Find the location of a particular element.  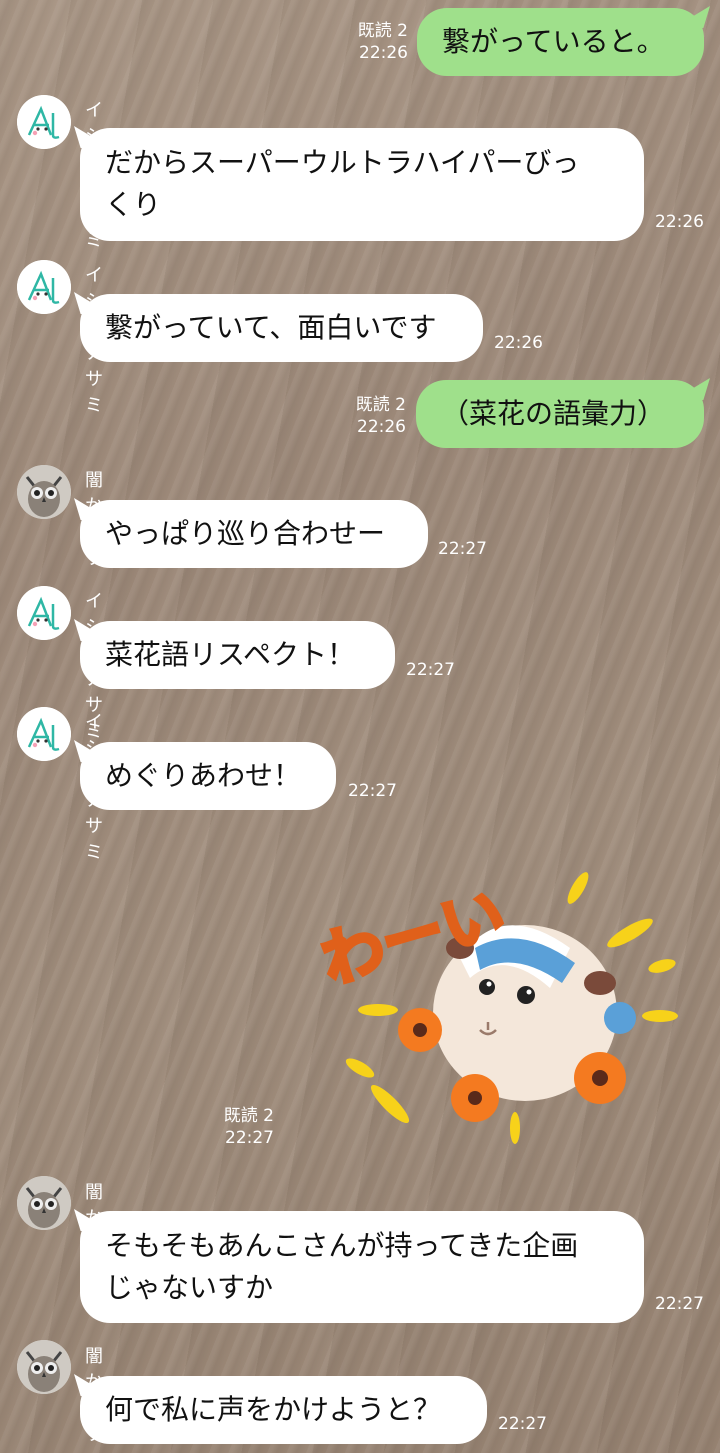

guinea-pig-sticker-icon: わーい is located at coordinates (500, 993).